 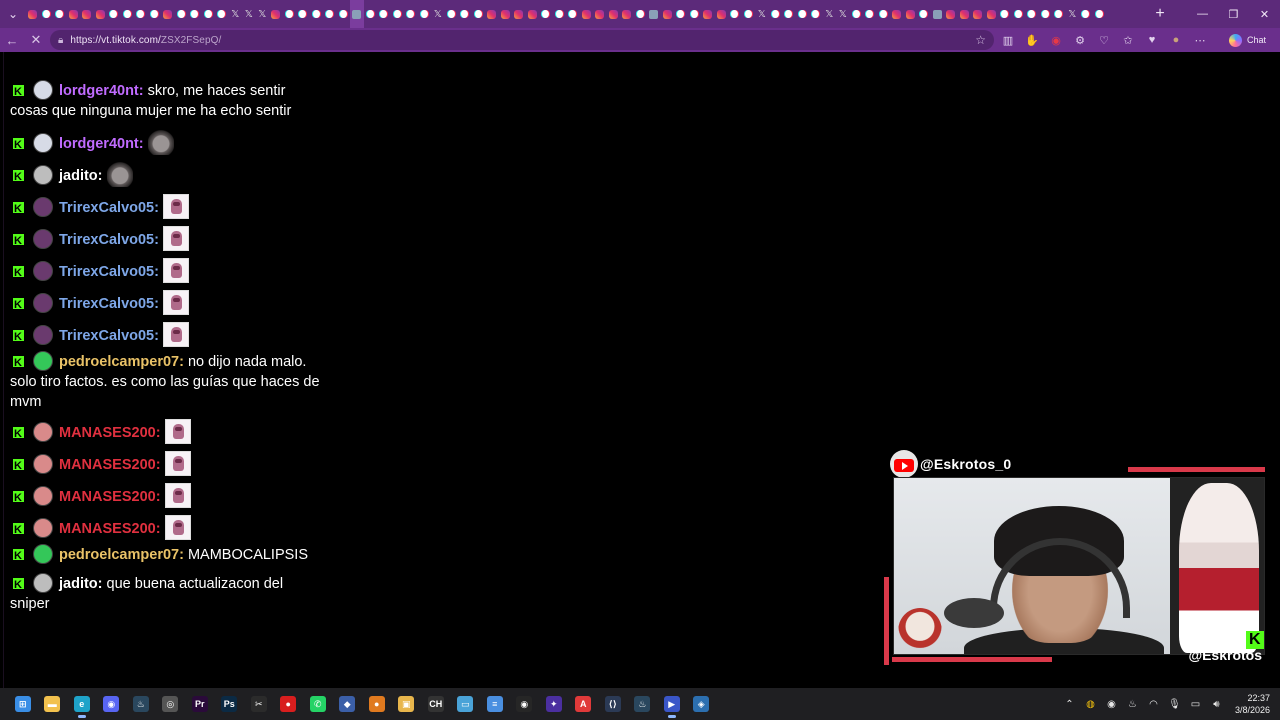 What do you see at coordinates (289, 704) in the screenshot?
I see `taskbar-record-app: ●` at bounding box center [289, 704].